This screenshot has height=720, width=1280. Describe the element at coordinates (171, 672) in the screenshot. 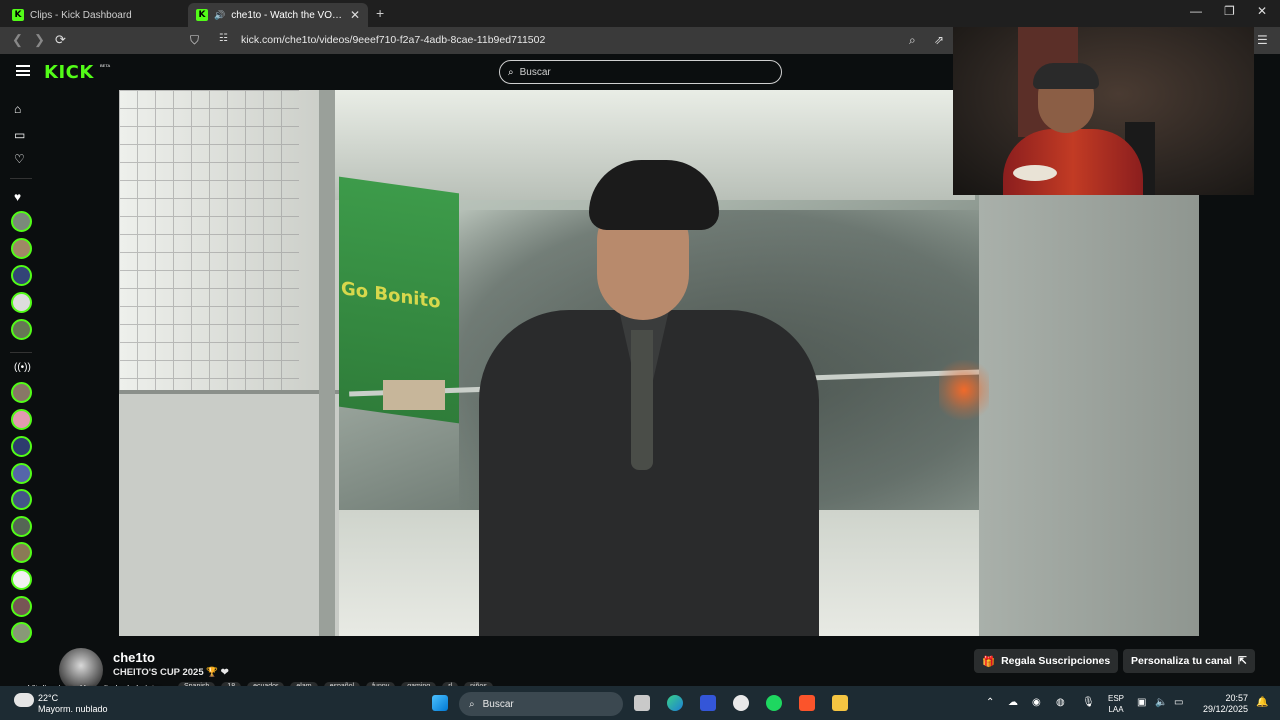

I see `stream-title: CHEITO'S CUP 2025 🏆 ❤` at that location.